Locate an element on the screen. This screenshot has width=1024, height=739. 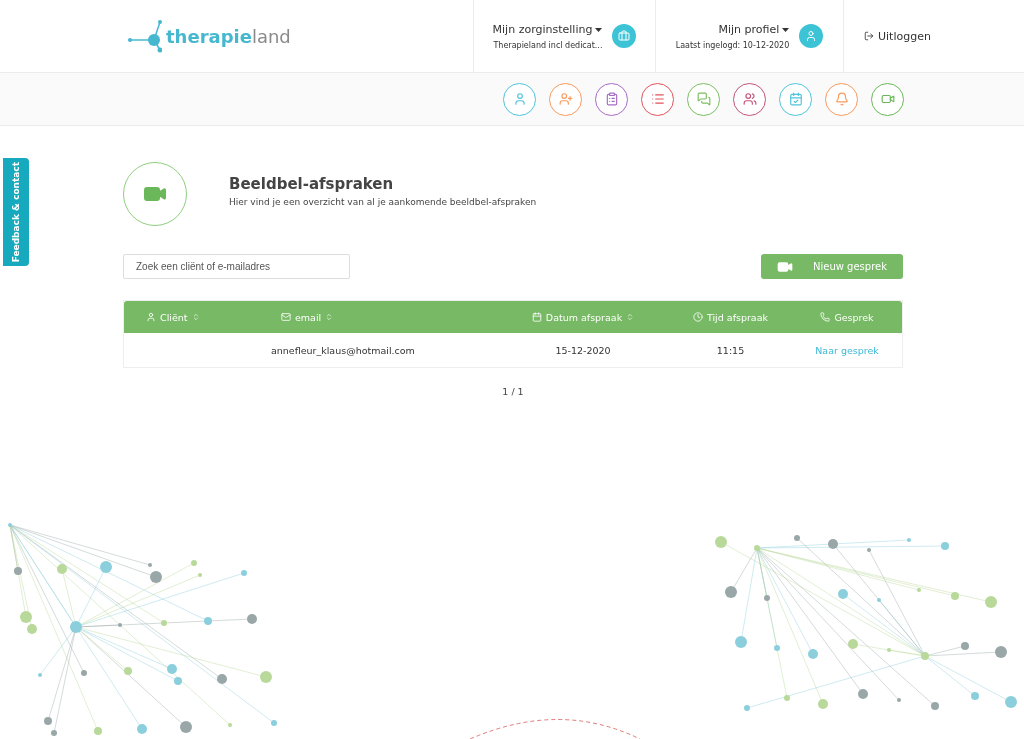
phone-icon is located at coordinates (825, 317).